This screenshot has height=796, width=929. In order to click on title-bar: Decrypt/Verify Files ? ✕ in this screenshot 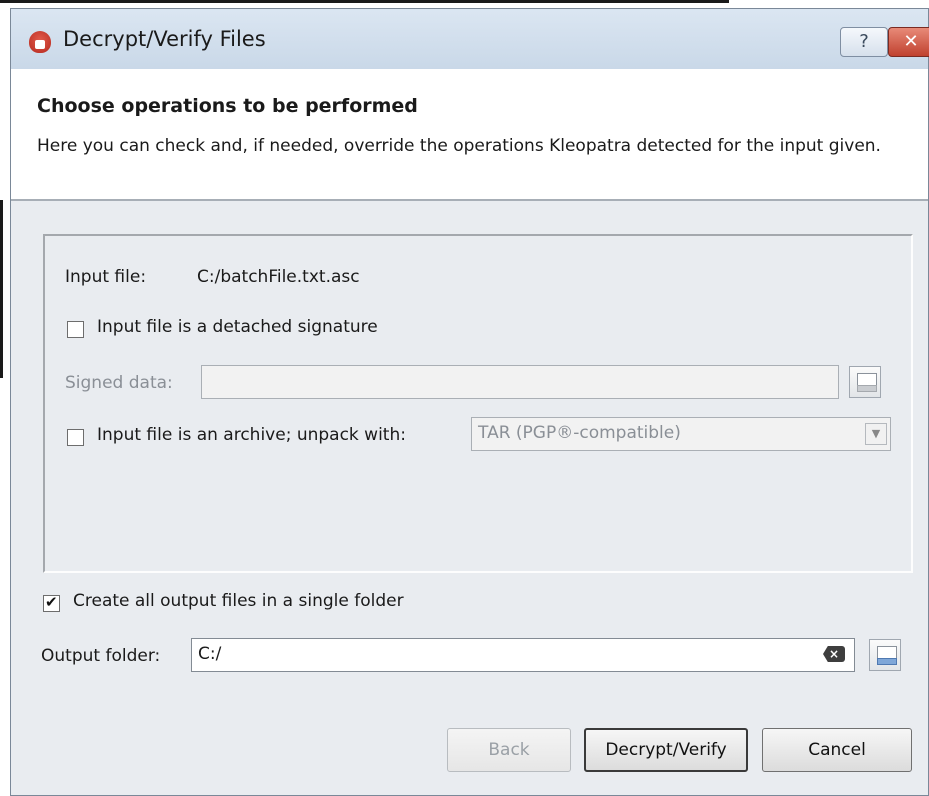, I will do `click(470, 39)`.